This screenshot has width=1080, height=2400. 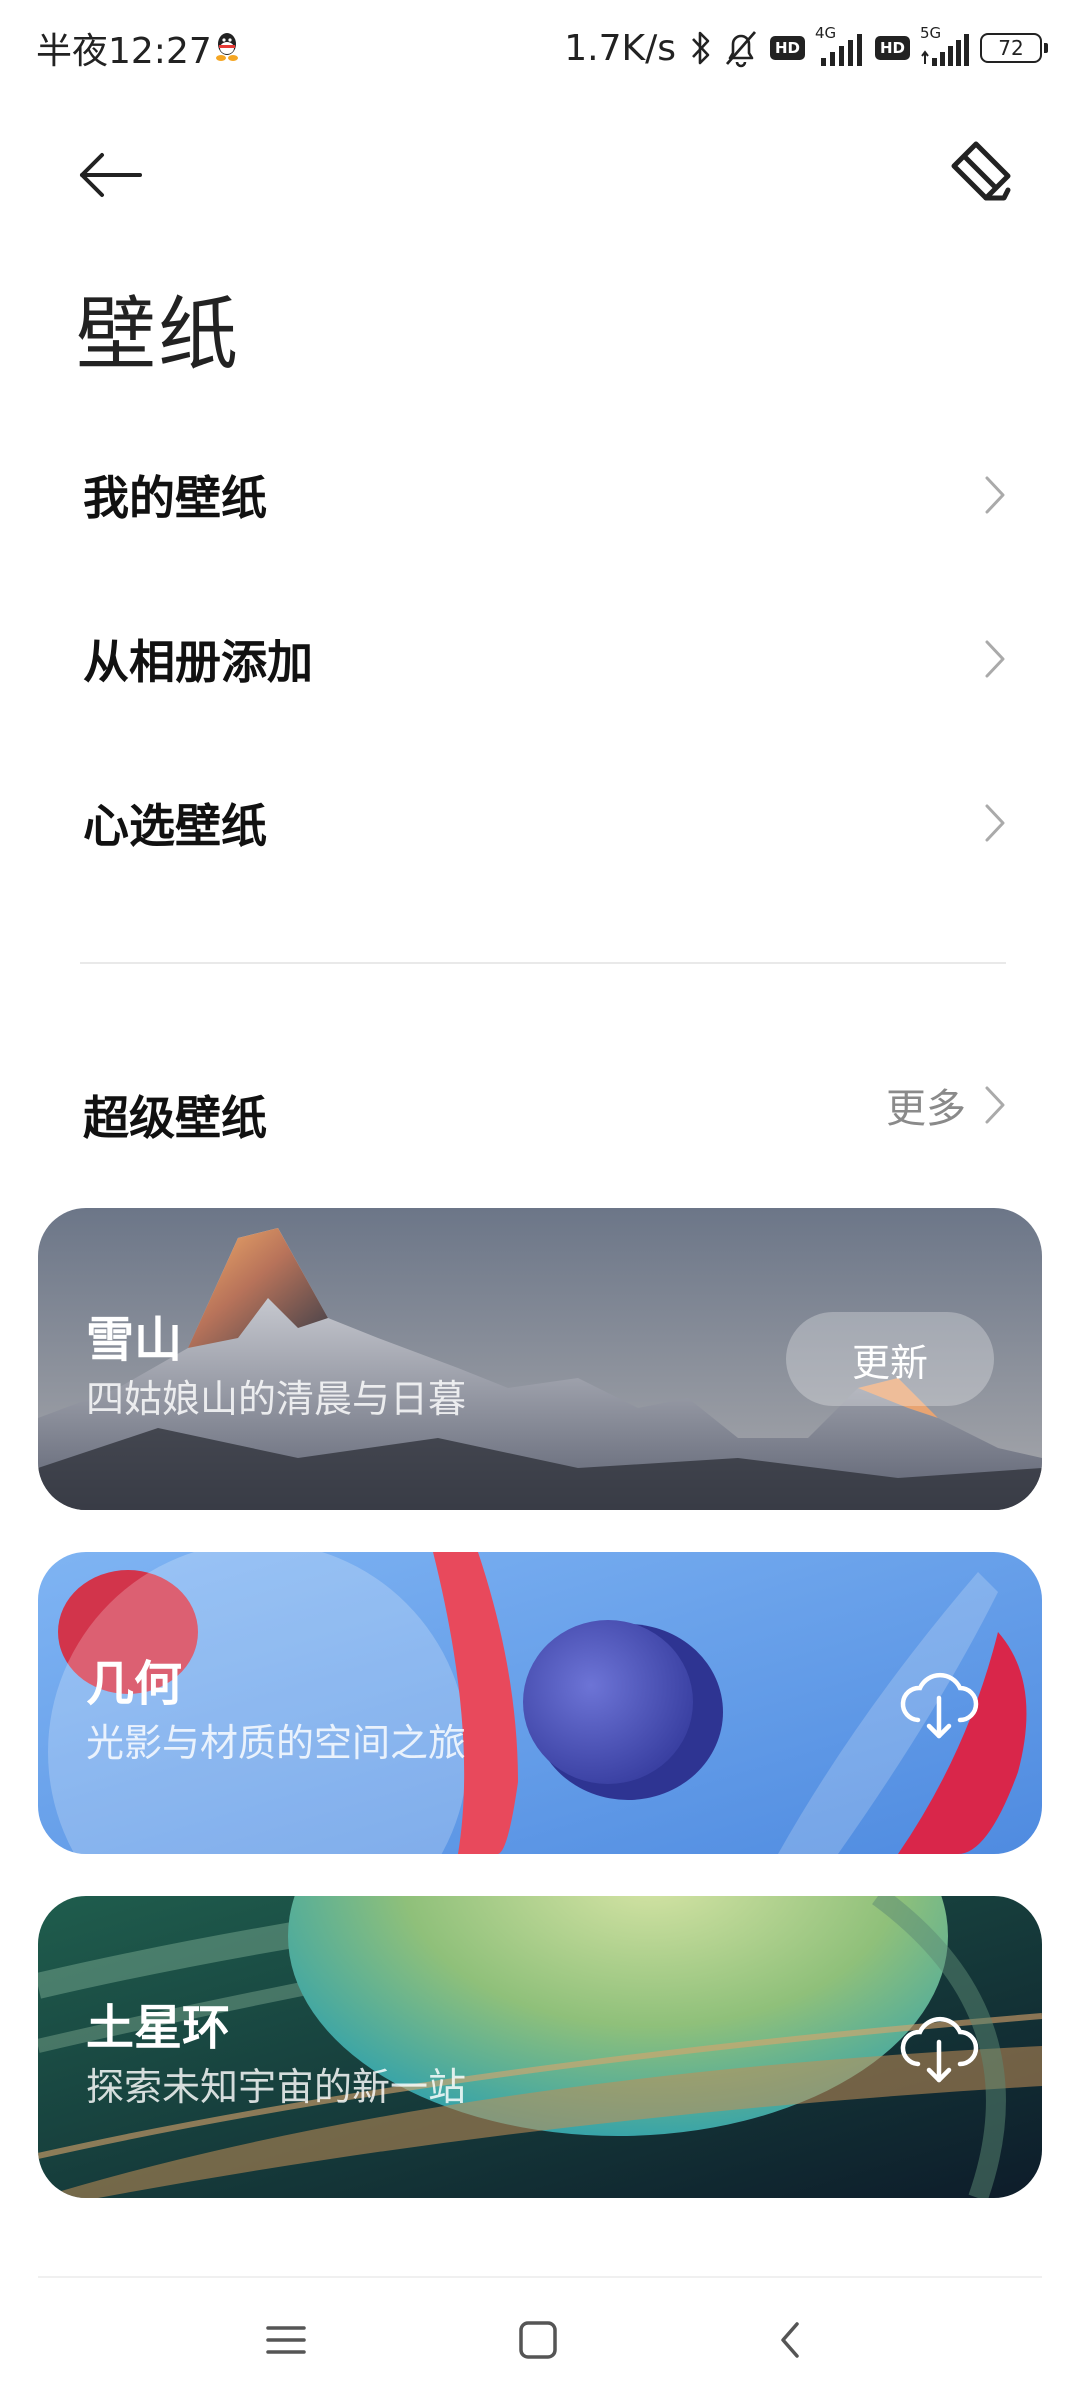 I want to click on home-icon, so click(x=538, y=2340).